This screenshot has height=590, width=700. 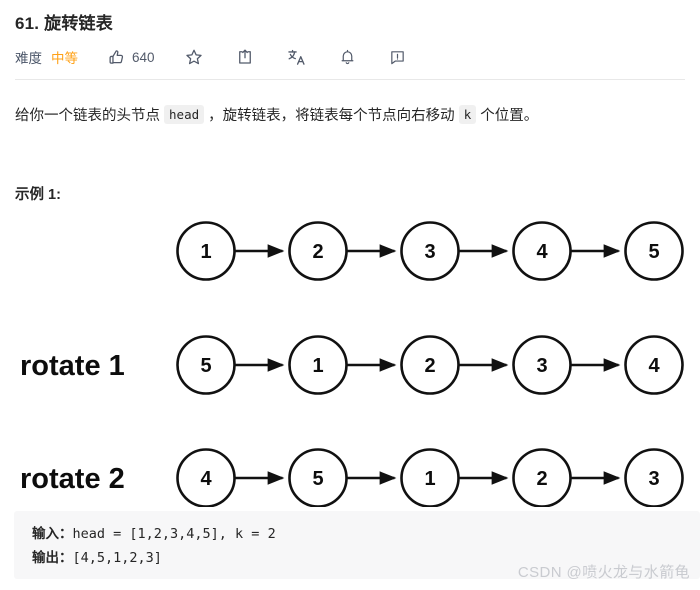 What do you see at coordinates (210, 57) in the screenshot?
I see `problem-meta-row: 难度 中等 640` at bounding box center [210, 57].